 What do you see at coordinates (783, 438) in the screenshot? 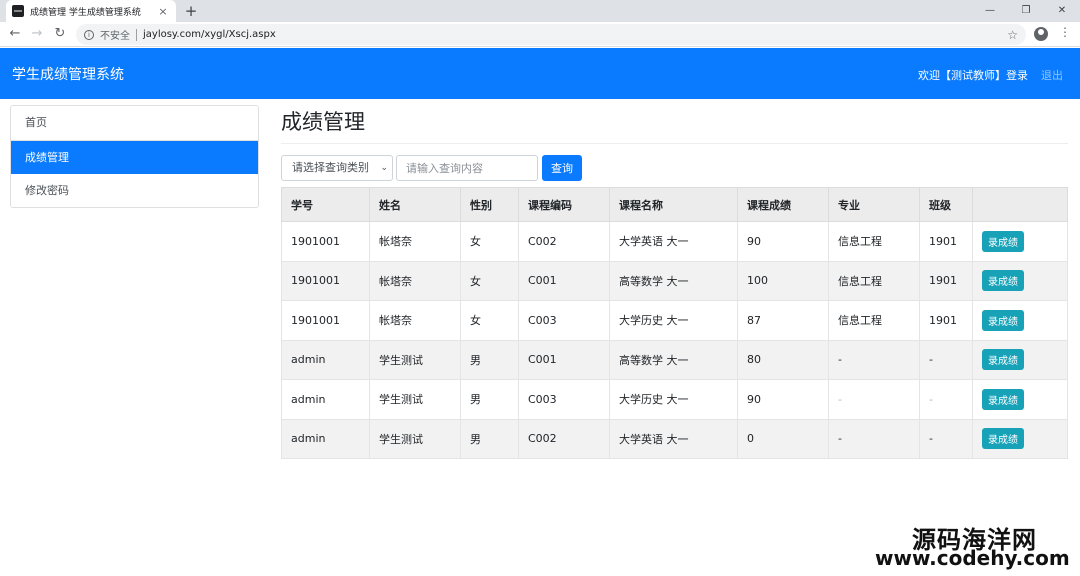
I see `cell-course-score: 0` at bounding box center [783, 438].